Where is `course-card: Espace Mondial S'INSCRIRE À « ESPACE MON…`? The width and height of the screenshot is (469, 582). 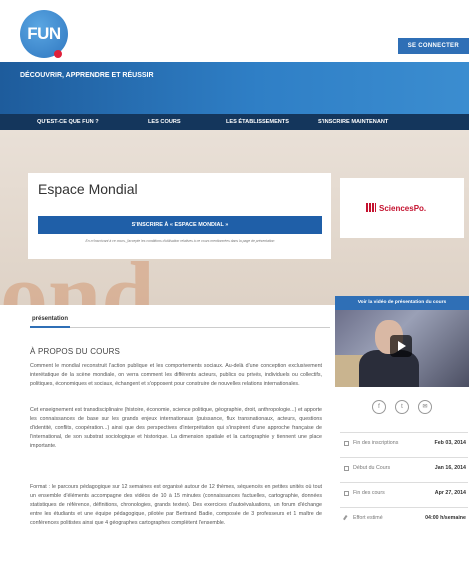 course-card: Espace Mondial S'INSCRIRE À « ESPACE MON… is located at coordinates (179, 216).